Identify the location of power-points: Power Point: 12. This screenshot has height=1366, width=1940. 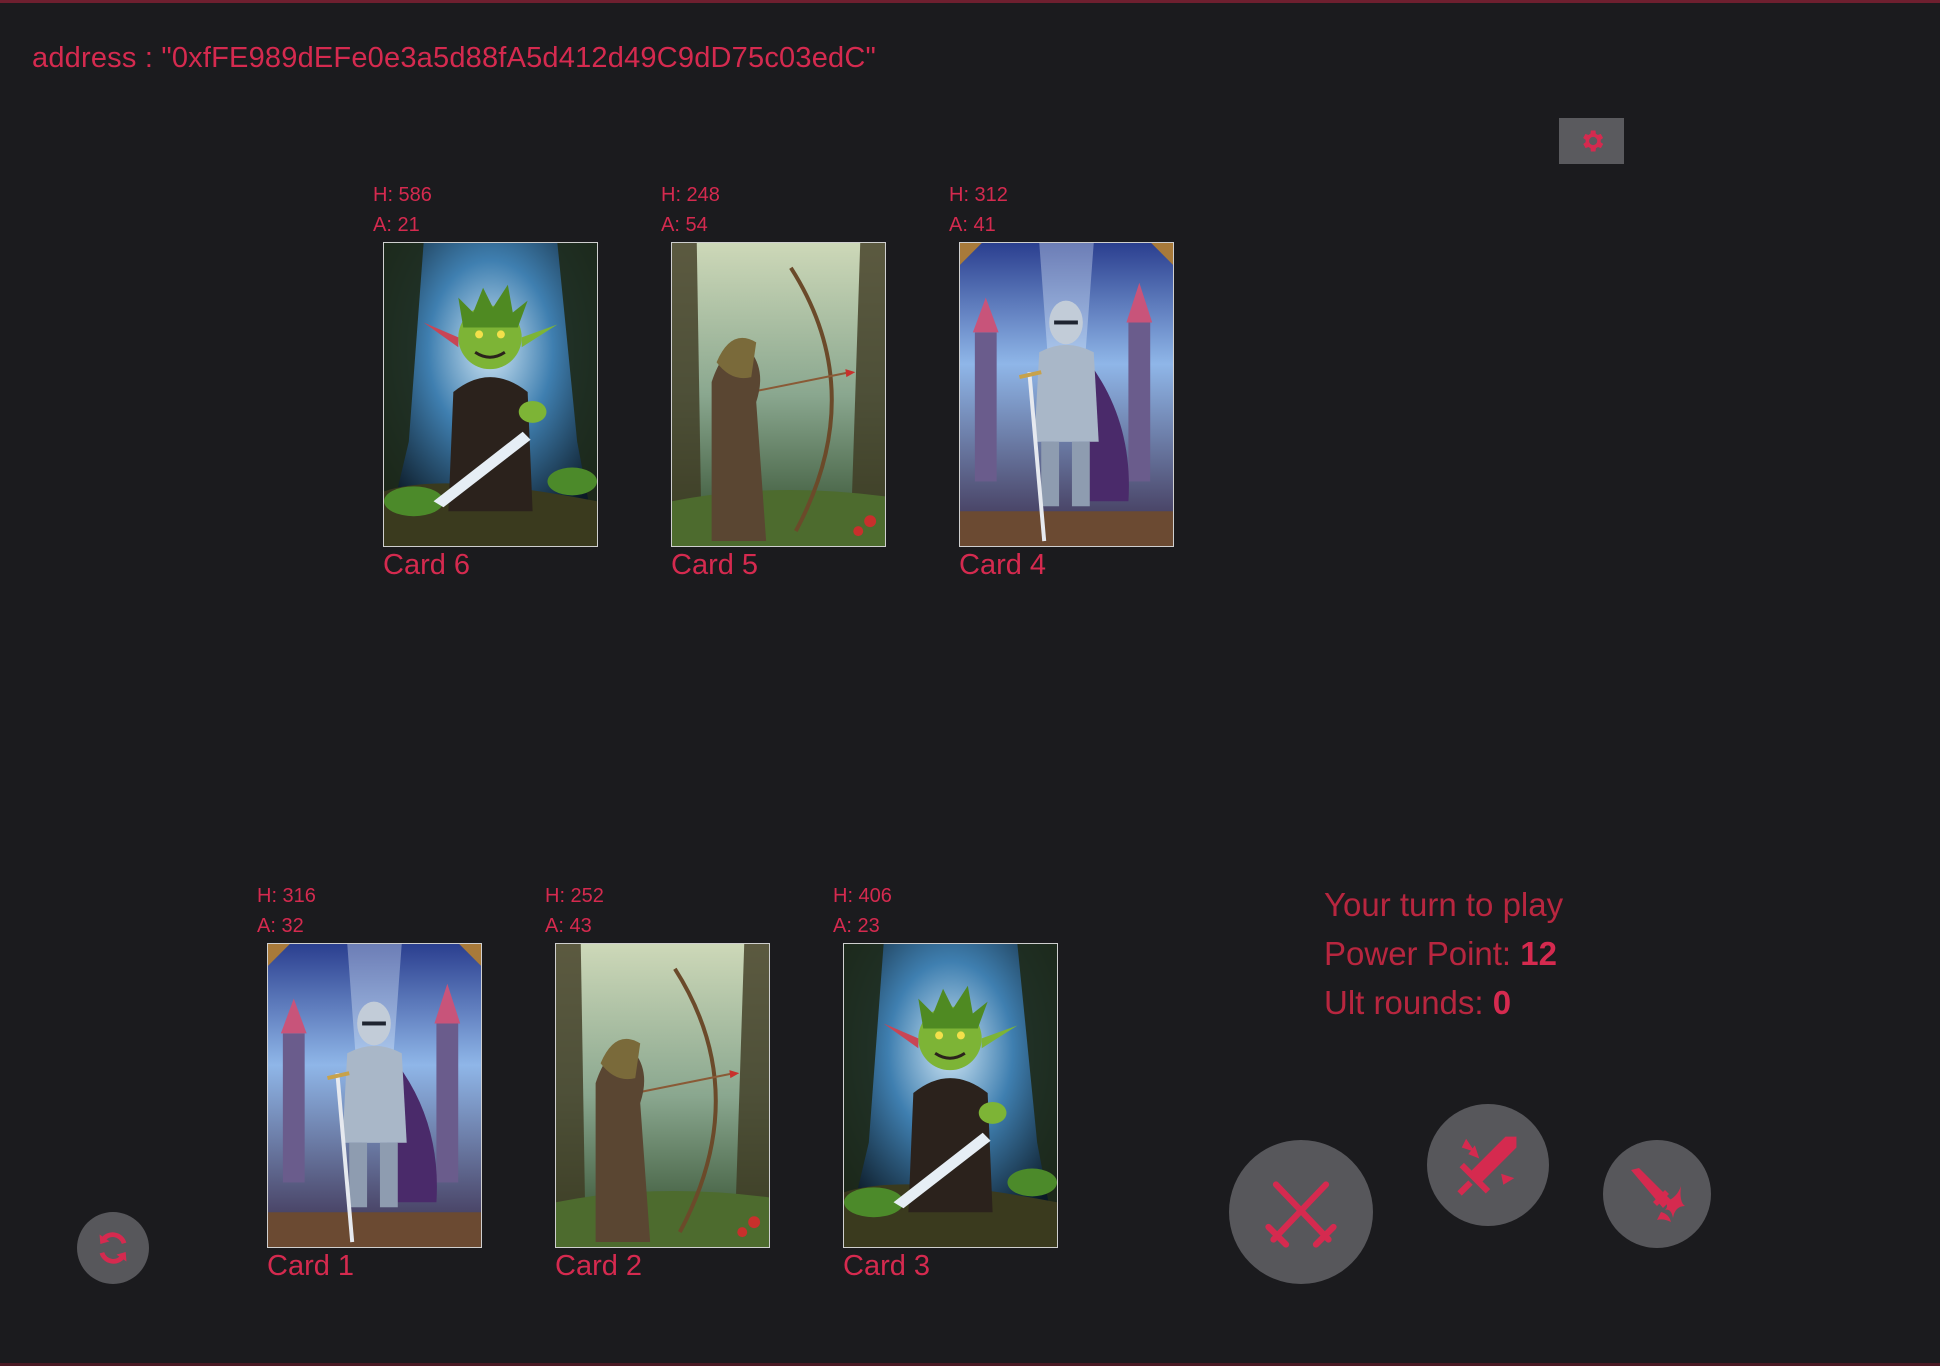
(1443, 953).